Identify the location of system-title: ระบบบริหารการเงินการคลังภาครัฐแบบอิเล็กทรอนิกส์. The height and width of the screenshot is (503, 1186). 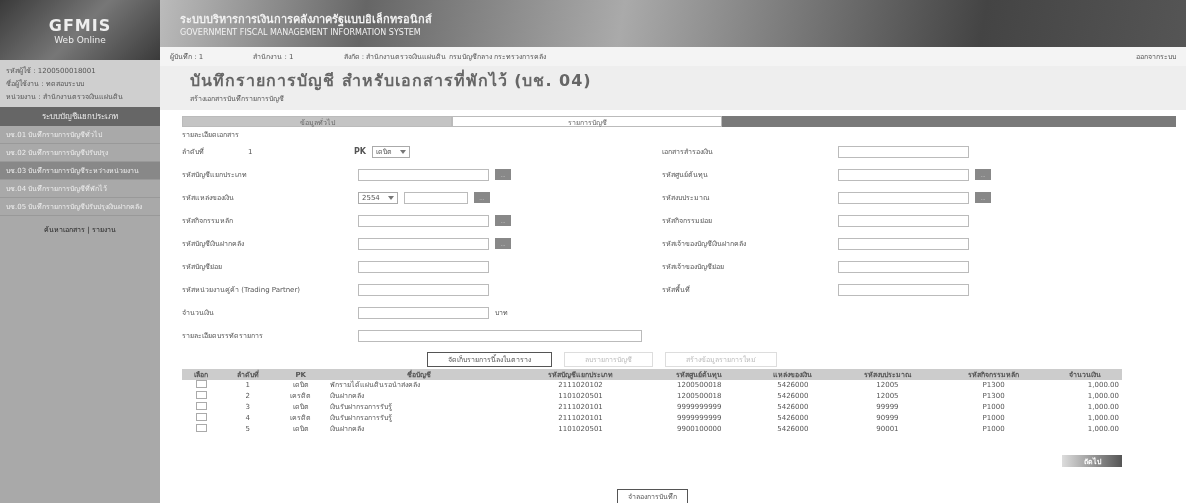
(306, 19).